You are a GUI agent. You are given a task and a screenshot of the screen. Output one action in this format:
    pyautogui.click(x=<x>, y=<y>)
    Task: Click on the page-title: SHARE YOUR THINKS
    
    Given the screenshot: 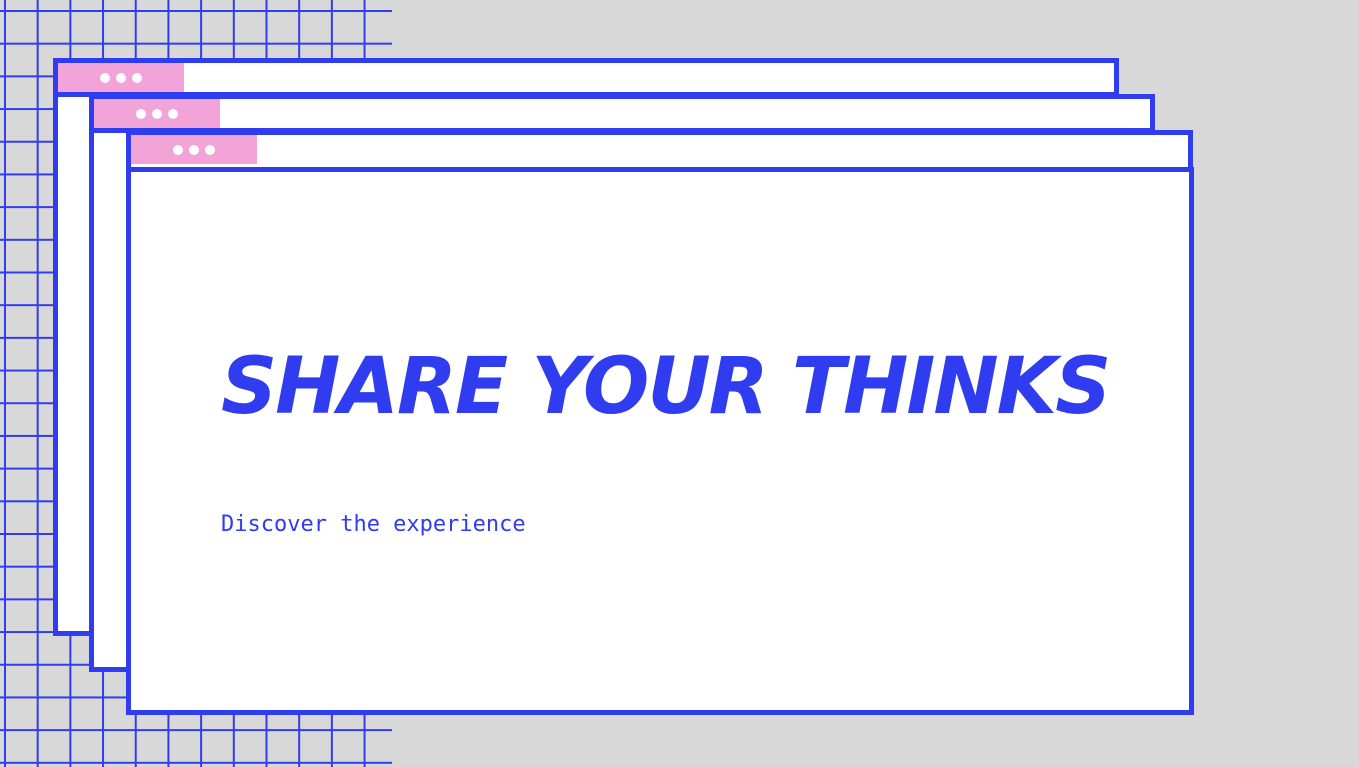 What is the action you would take?
    pyautogui.click(x=666, y=387)
    